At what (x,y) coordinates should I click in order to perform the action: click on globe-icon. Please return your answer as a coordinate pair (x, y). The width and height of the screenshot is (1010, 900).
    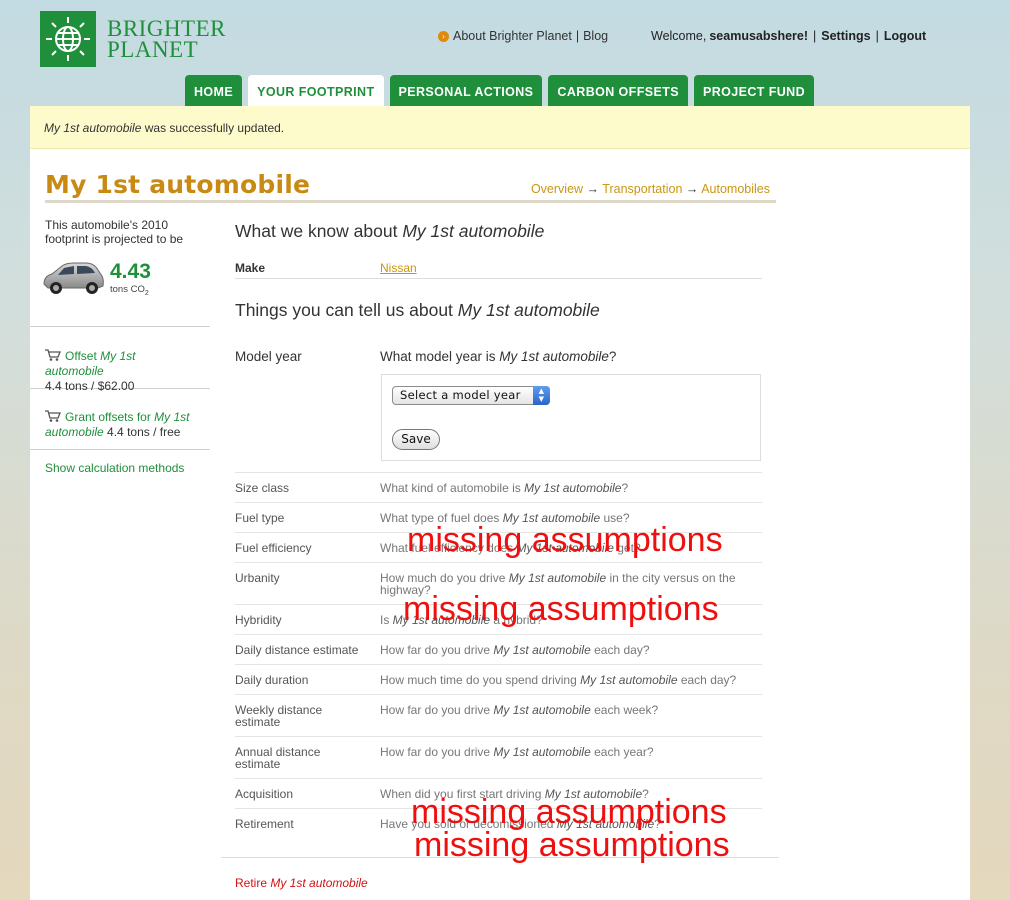
    Looking at the image, I should click on (68, 39).